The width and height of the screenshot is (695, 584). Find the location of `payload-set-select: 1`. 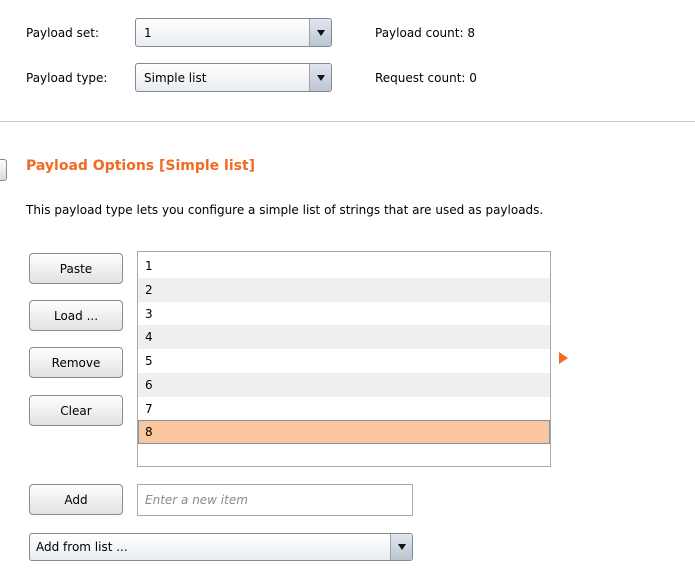

payload-set-select: 1 is located at coordinates (233, 32).